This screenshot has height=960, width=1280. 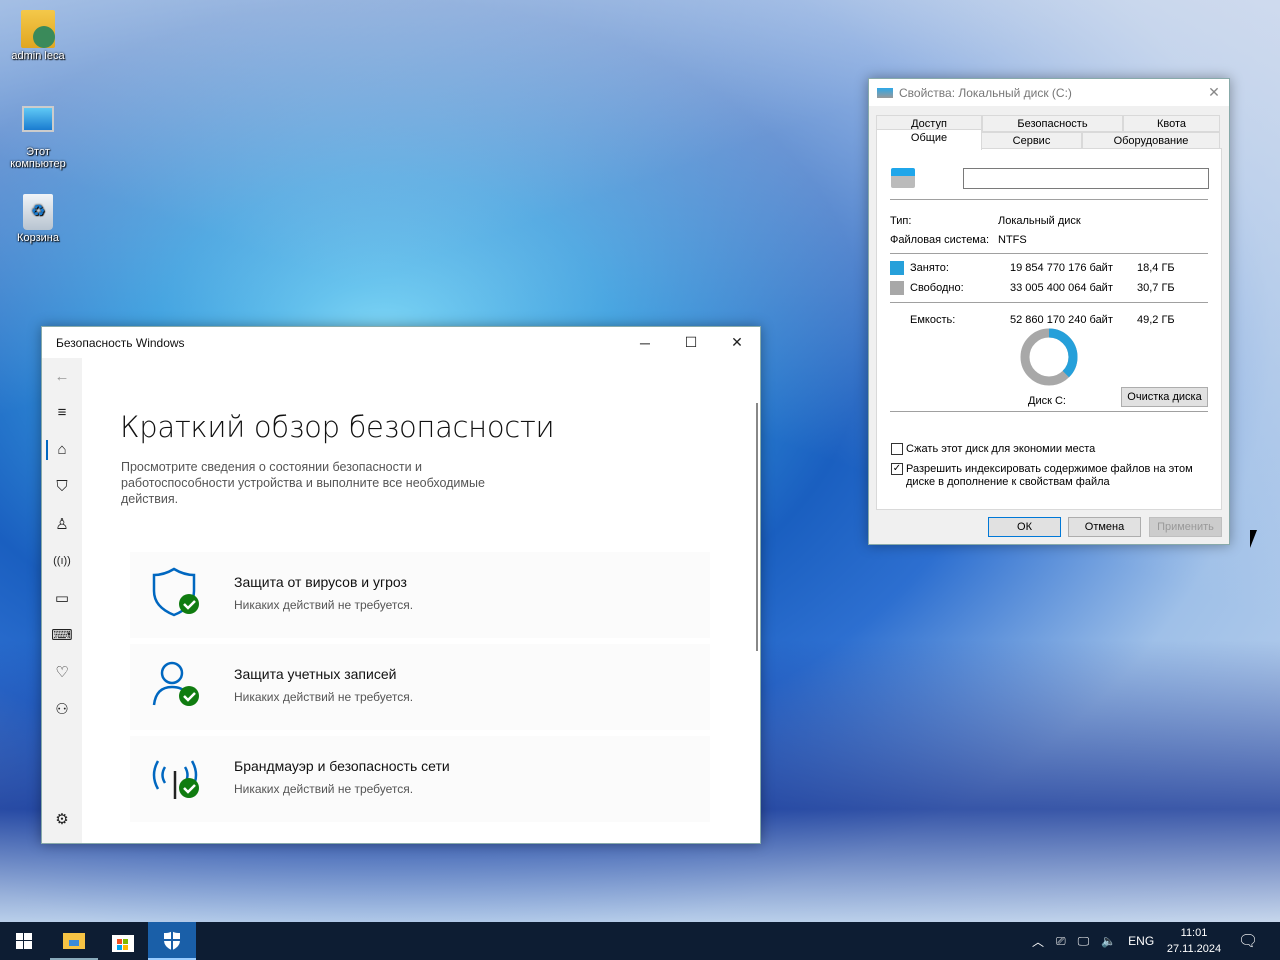 I want to click on fs-value: NTFS, so click(x=1012, y=240).